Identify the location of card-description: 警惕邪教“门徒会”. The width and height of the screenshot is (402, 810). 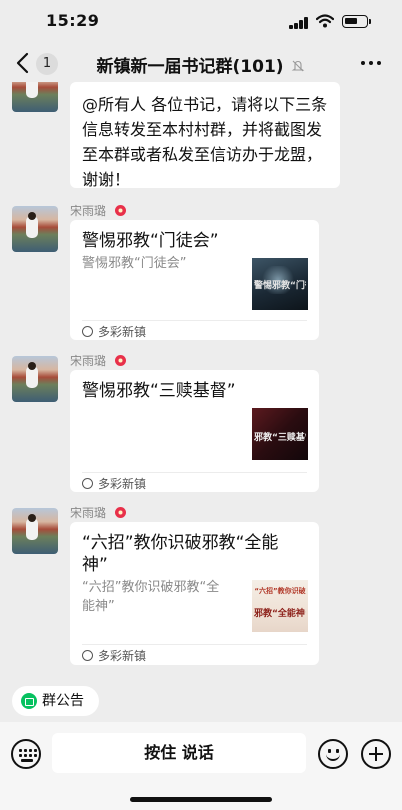
(134, 263).